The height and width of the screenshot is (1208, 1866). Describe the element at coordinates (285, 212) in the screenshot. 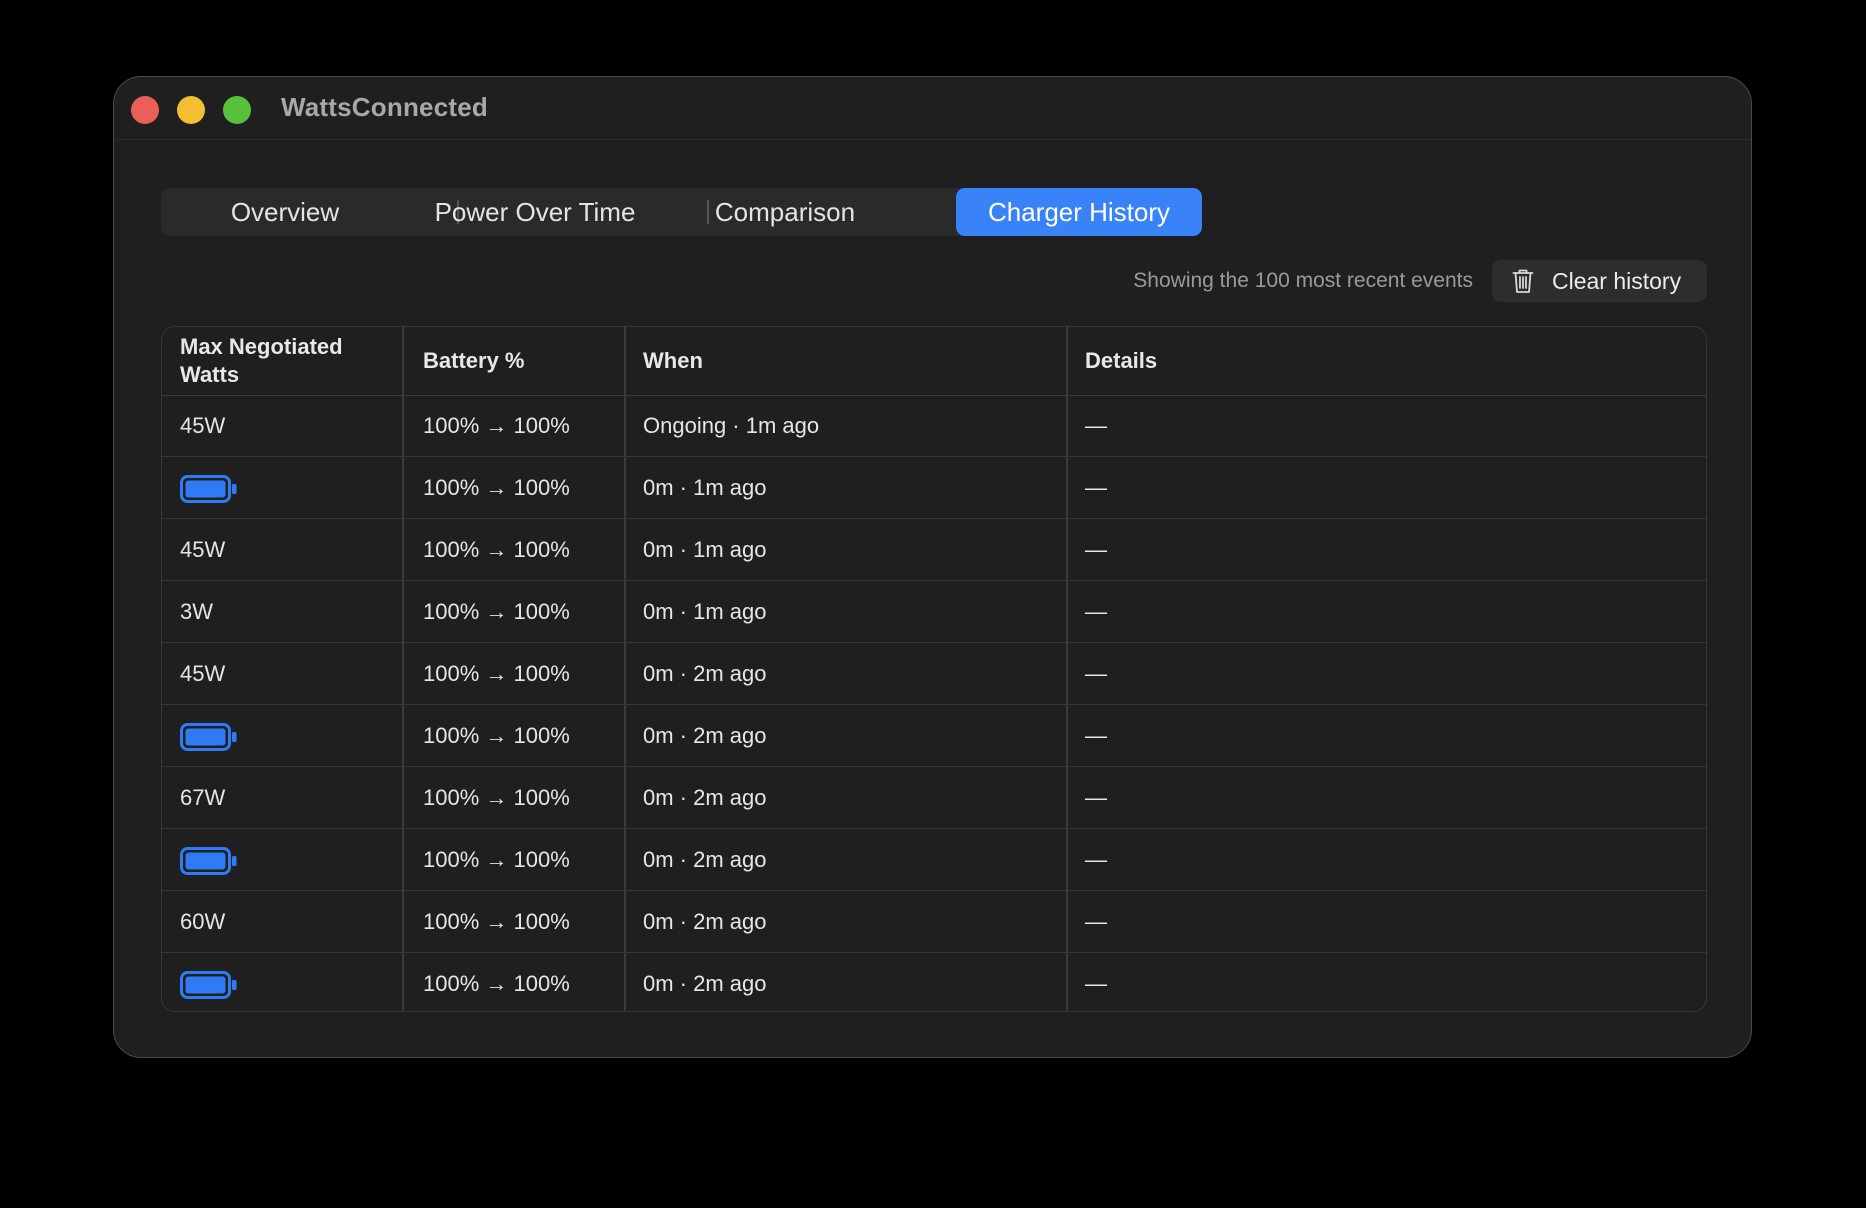

I see `tab-overview: Overview` at that location.